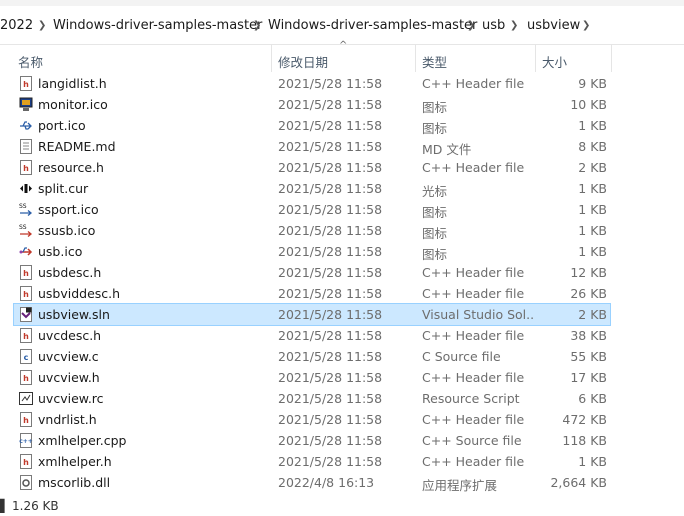 This screenshot has height=516, width=684. What do you see at coordinates (588, 377) in the screenshot?
I see `file-size: 17 KB` at bounding box center [588, 377].